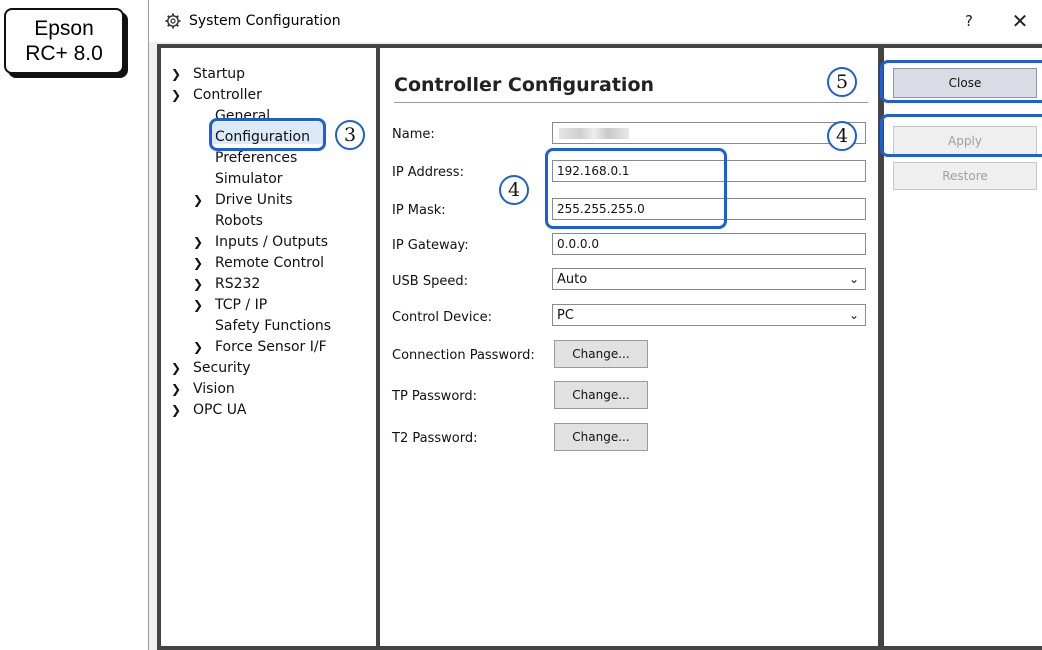 Image resolution: width=1042 pixels, height=650 pixels. What do you see at coordinates (709, 279) in the screenshot?
I see `usb-speed-select: Auto ⌄` at bounding box center [709, 279].